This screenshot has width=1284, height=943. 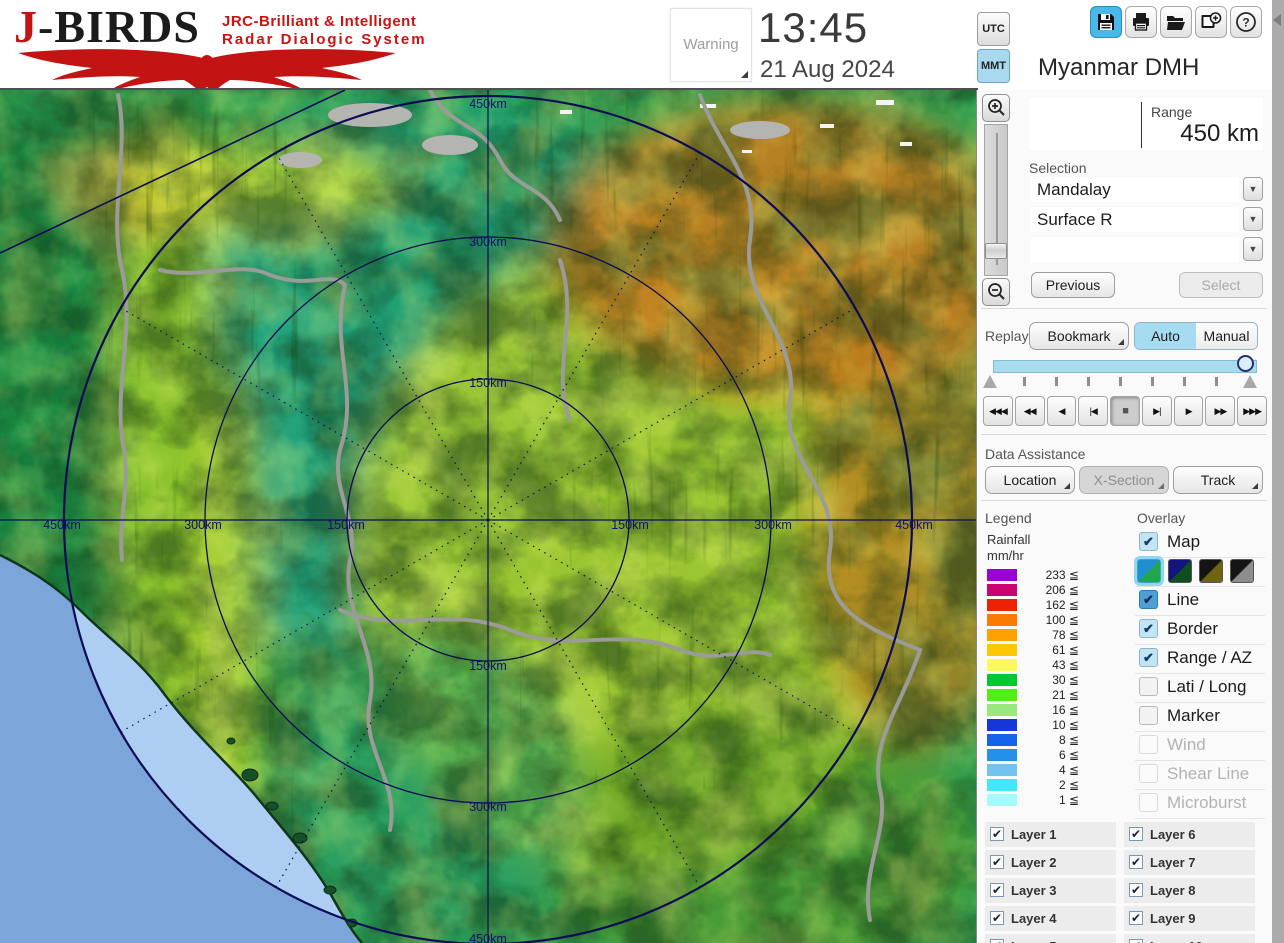 What do you see at coordinates (1148, 599) in the screenshot?
I see `overlay-checkbox-line: ✔` at bounding box center [1148, 599].